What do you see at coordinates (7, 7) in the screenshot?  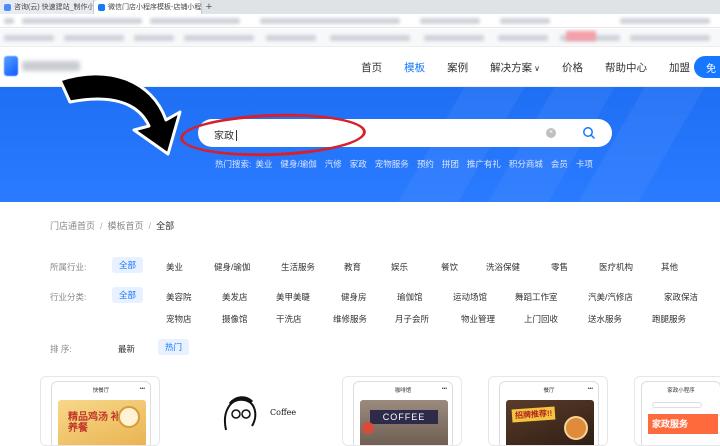 I see `tab-favicon-icon` at bounding box center [7, 7].